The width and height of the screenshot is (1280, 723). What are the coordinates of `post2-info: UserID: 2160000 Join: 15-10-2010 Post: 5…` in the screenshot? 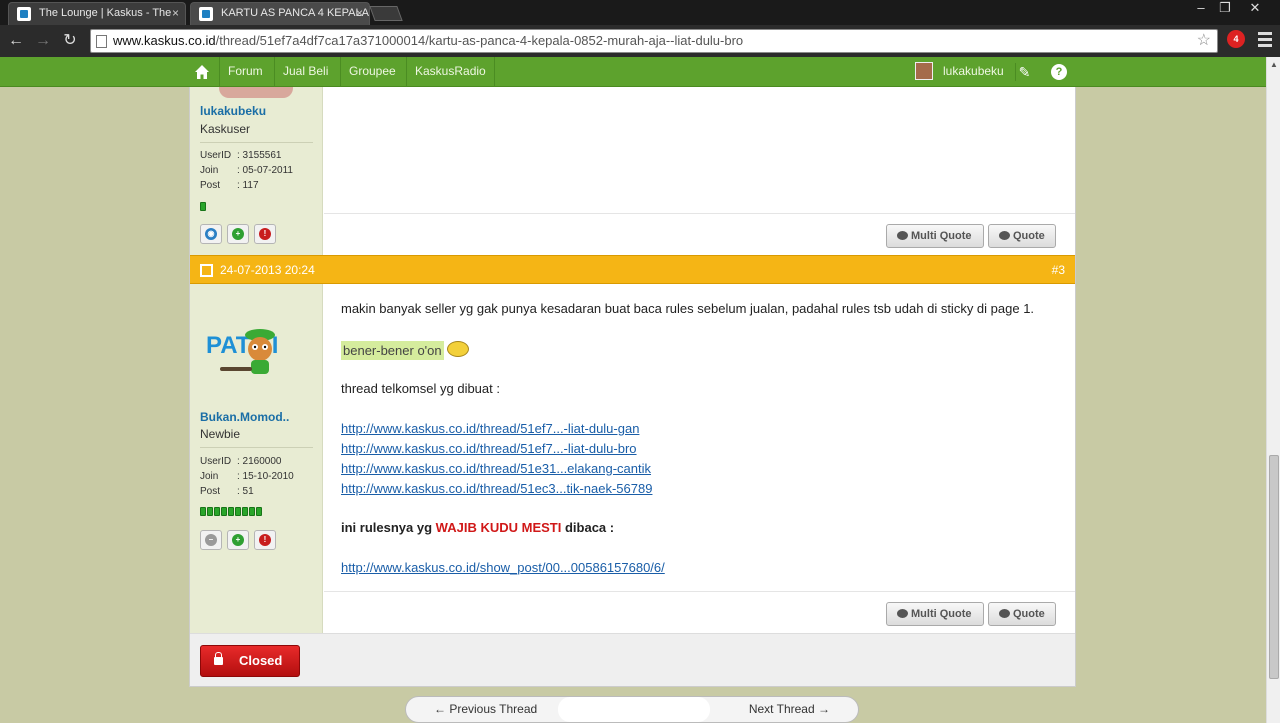 It's located at (247, 476).